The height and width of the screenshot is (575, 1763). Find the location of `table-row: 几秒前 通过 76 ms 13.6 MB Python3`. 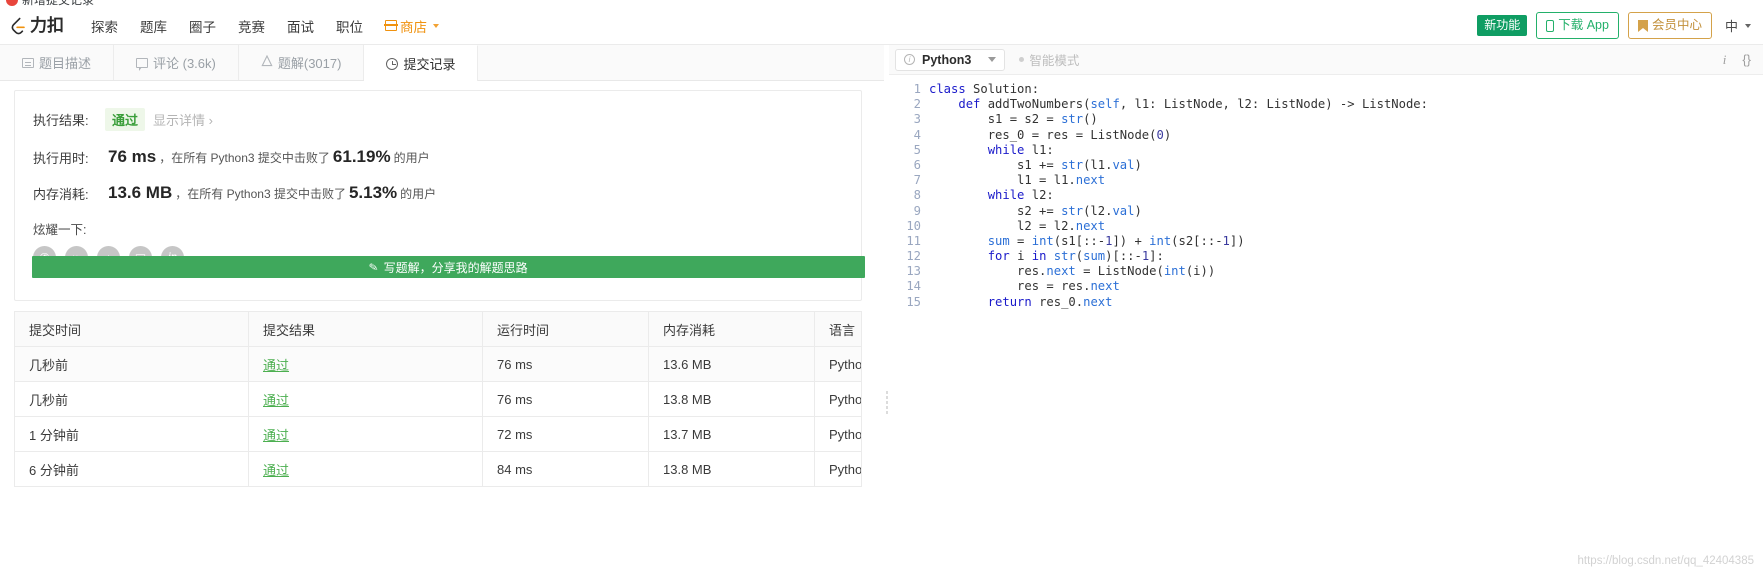

table-row: 几秒前 通过 76 ms 13.6 MB Python3 is located at coordinates (438, 364).